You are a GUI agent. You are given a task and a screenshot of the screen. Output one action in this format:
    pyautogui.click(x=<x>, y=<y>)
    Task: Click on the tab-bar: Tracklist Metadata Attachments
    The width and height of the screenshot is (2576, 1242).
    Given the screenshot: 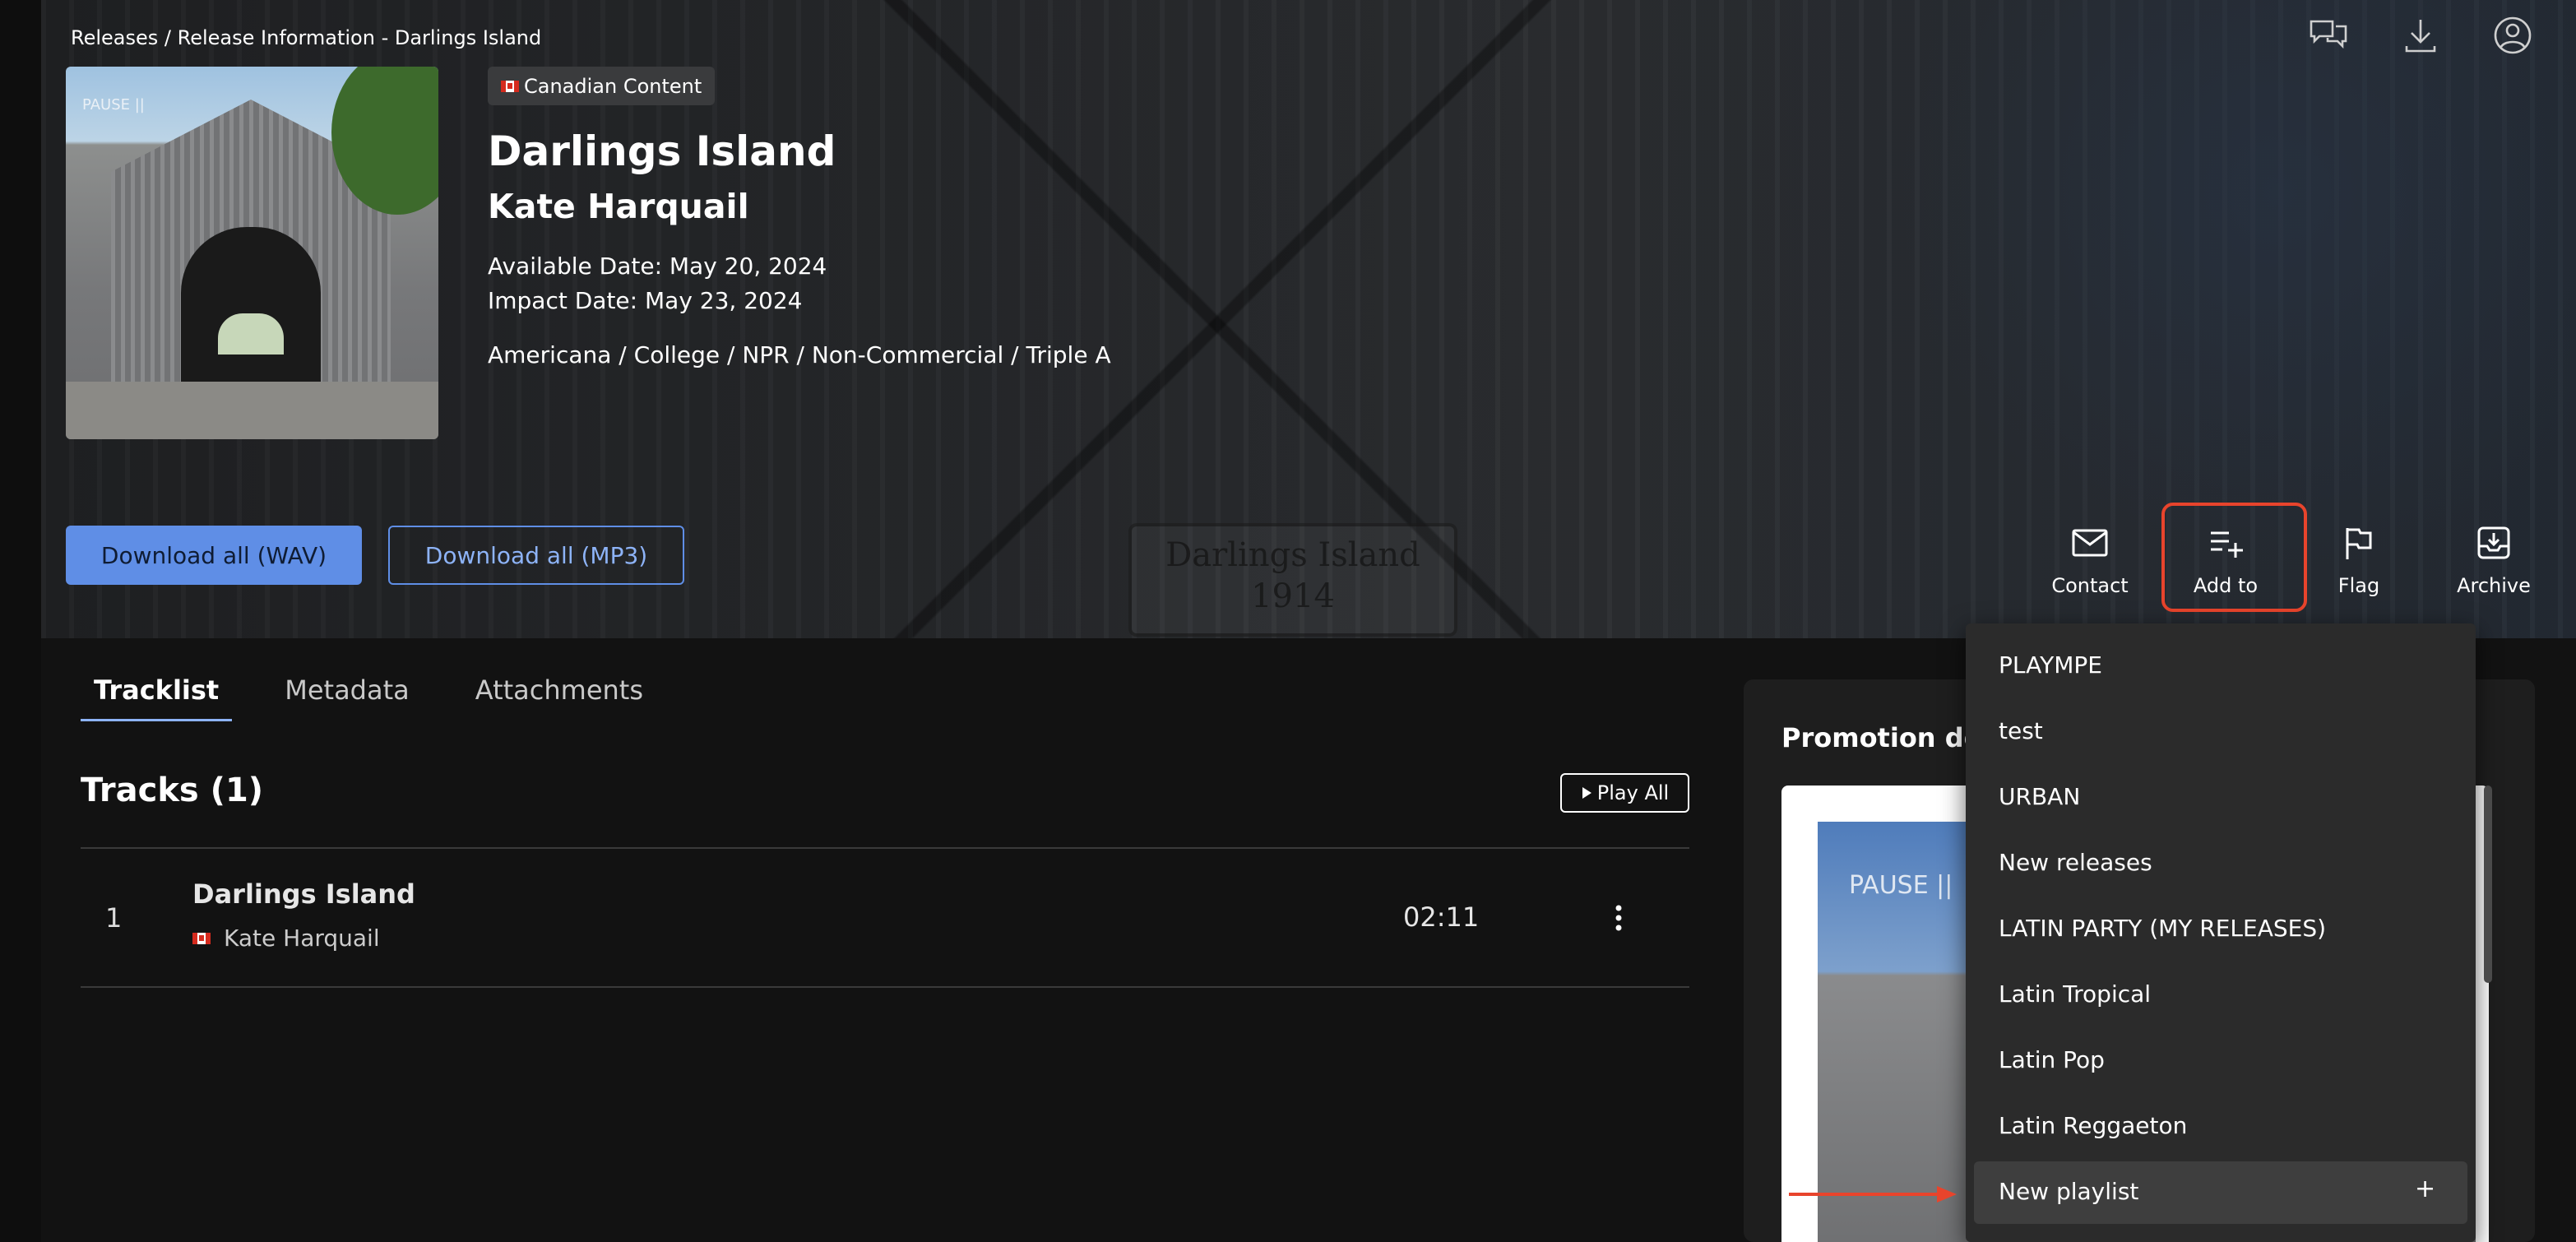 What is the action you would take?
    pyautogui.click(x=368, y=697)
    